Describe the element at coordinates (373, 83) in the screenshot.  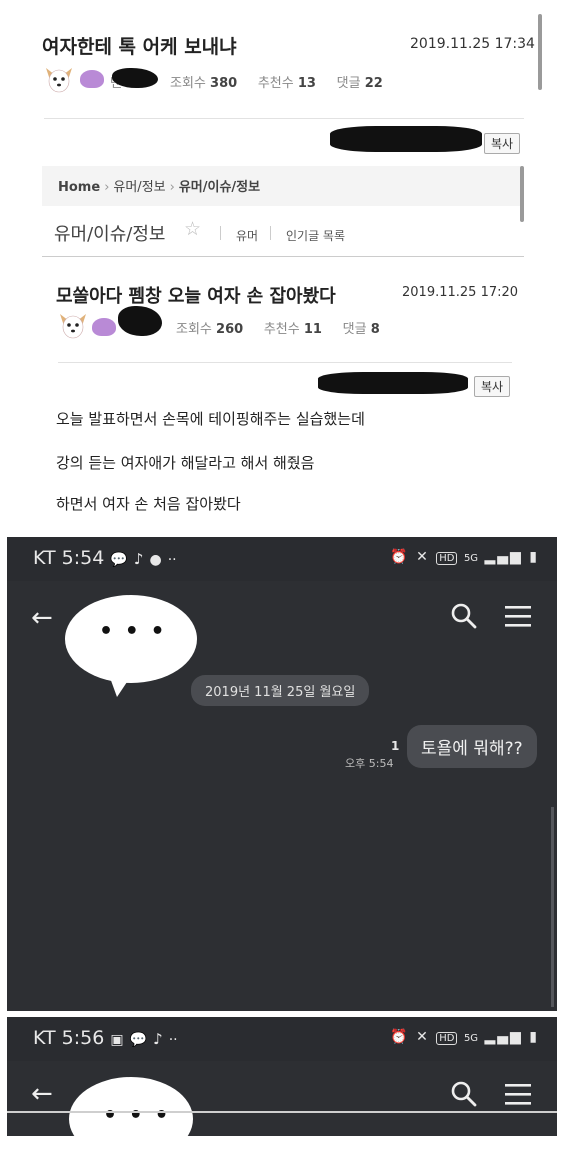
I see `comments-count: 22` at that location.